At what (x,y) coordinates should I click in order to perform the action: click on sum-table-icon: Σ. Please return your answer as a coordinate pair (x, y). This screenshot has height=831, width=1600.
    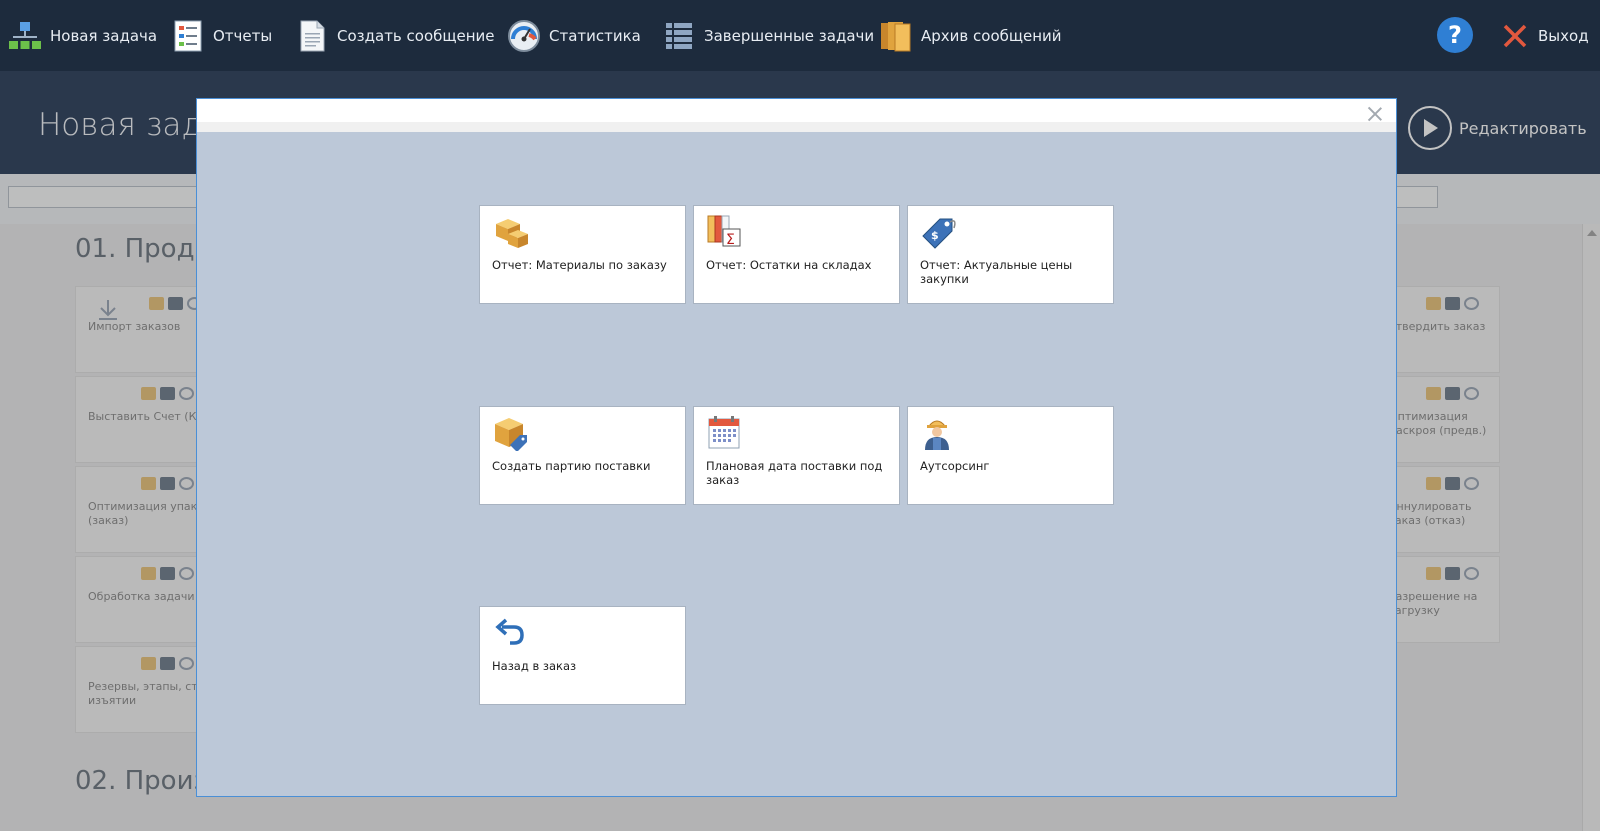
    Looking at the image, I should click on (725, 232).